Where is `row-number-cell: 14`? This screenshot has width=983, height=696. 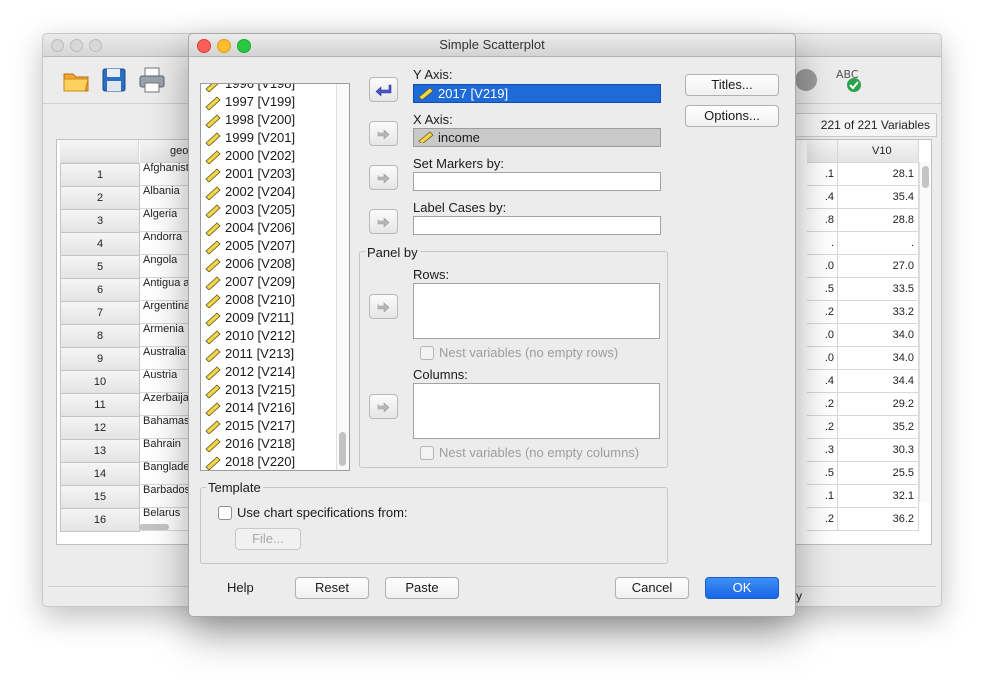 row-number-cell: 14 is located at coordinates (100, 474).